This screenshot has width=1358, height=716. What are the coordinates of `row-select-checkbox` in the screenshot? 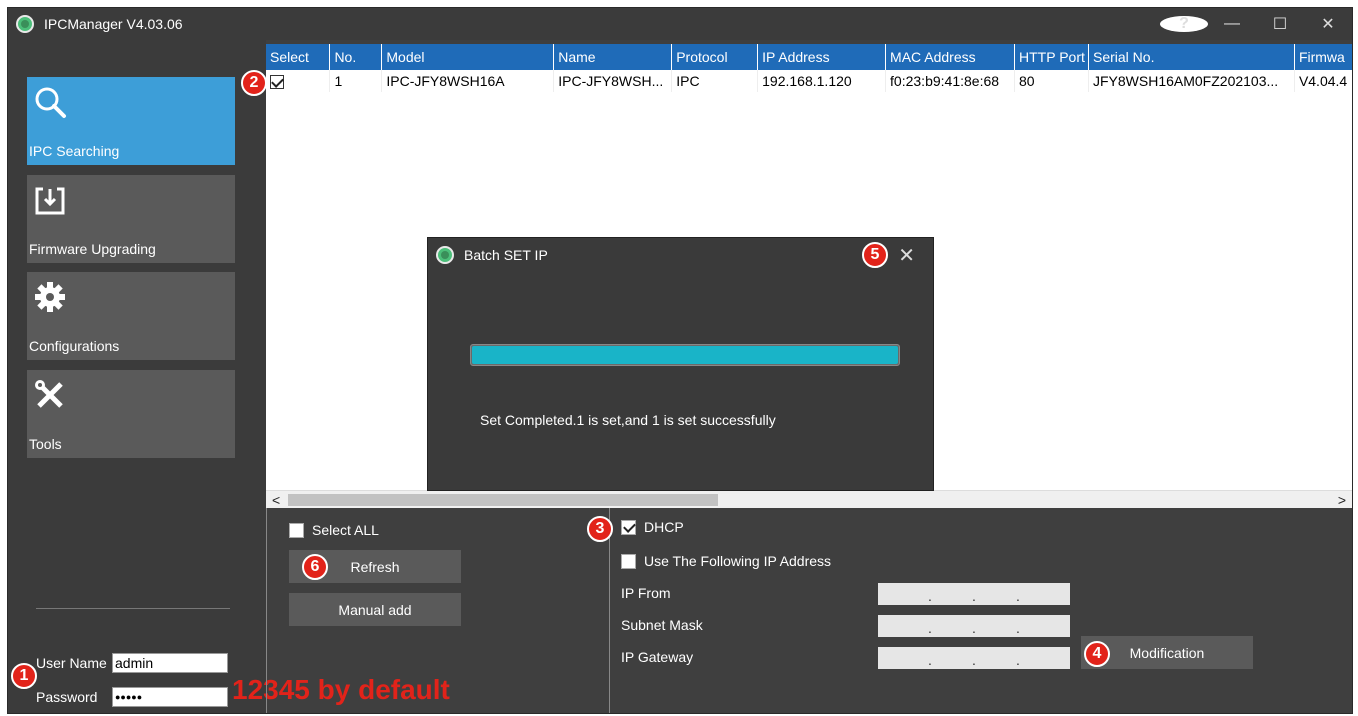 It's located at (277, 82).